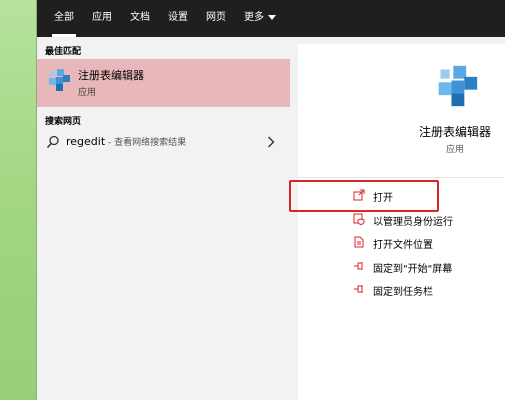 The width and height of the screenshot is (505, 400). What do you see at coordinates (216, 18) in the screenshot?
I see `tab-web: 网页` at bounding box center [216, 18].